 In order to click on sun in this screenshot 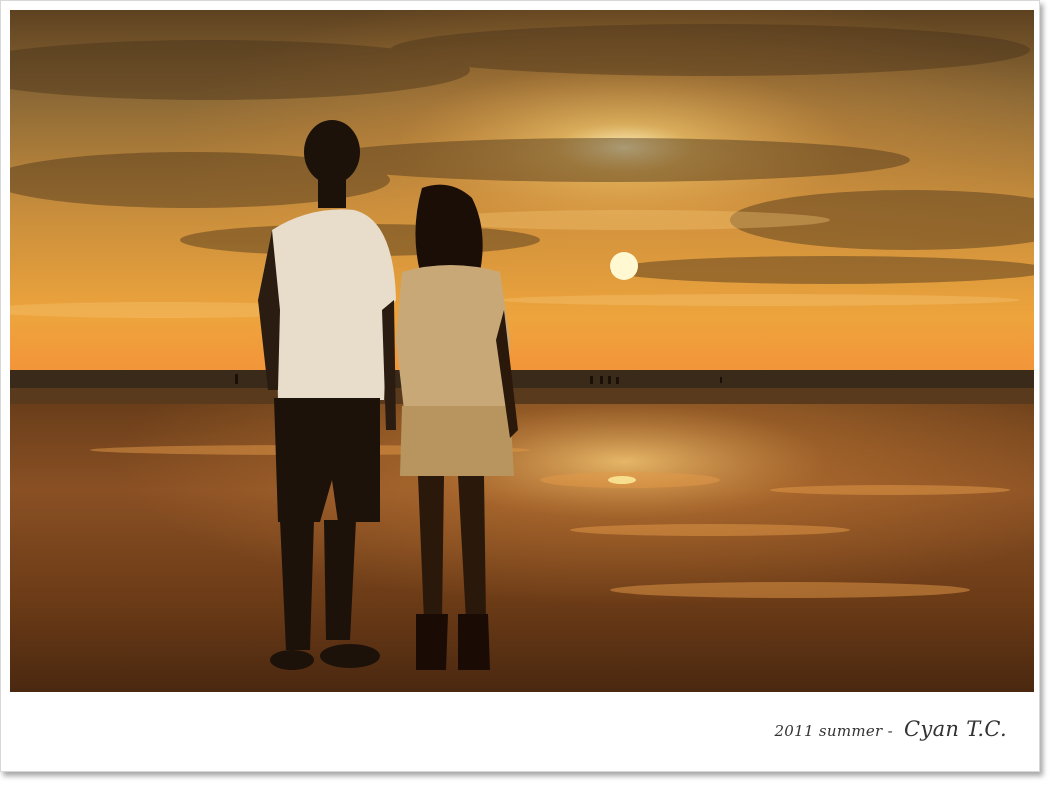, I will do `click(624, 266)`.